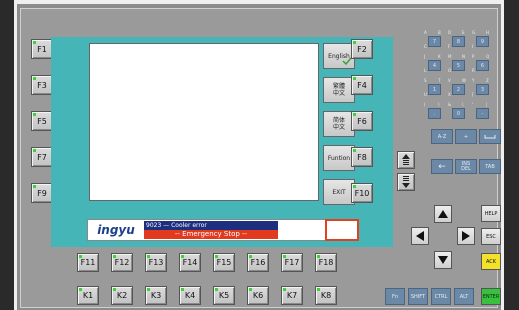 Image resolution: width=519 pixels, height=310 pixels. Describe the element at coordinates (491, 236) in the screenshot. I see `esc-button: ESC` at that location.